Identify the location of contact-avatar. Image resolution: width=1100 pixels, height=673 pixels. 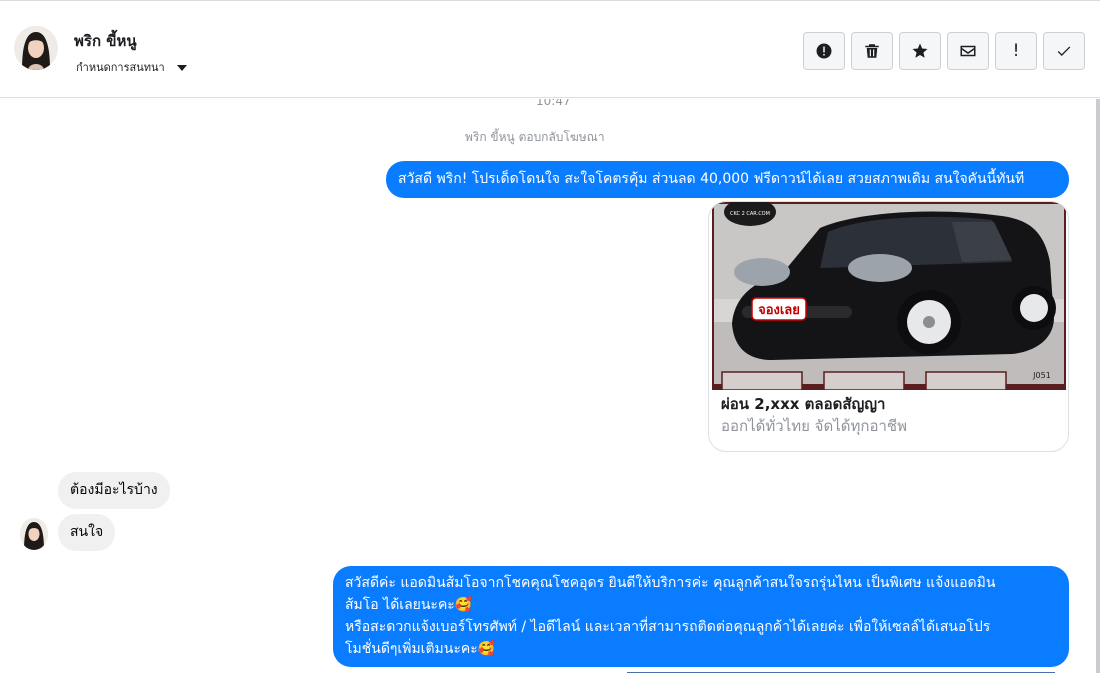
(36, 48).